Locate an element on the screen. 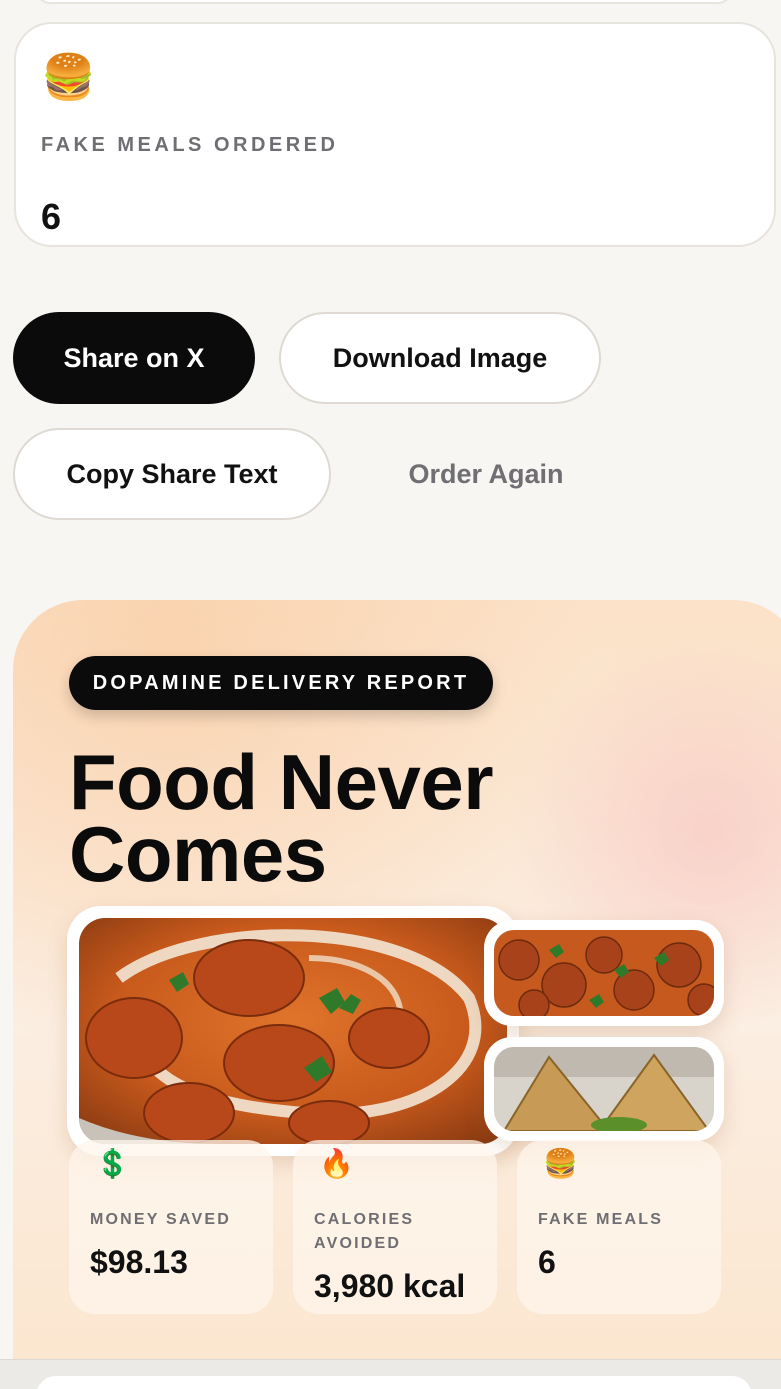  samosa-image is located at coordinates (604, 1089).